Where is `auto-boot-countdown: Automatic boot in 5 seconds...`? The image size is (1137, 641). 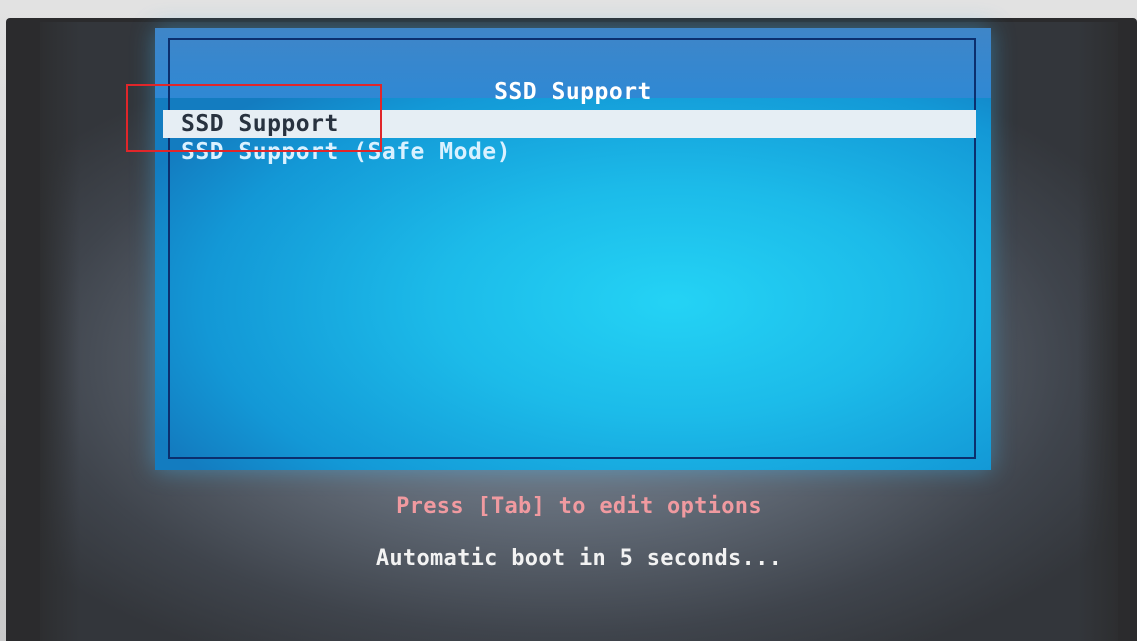
auto-boot-countdown: Automatic boot in 5 seconds... is located at coordinates (579, 558).